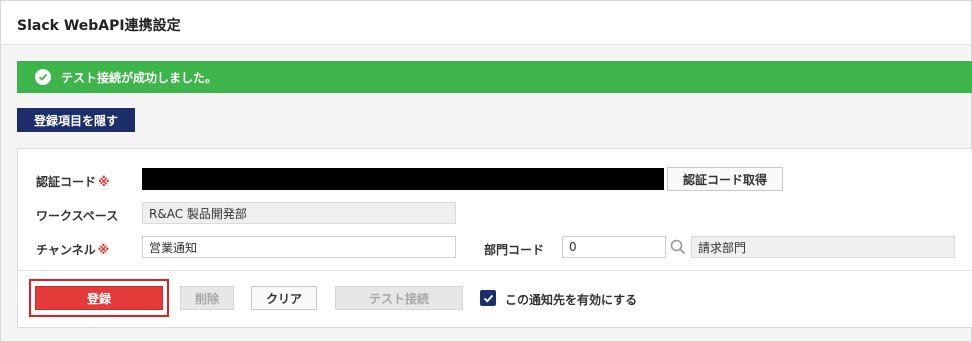 Image resolution: width=972 pixels, height=342 pixels. I want to click on enable-checkbox, so click(488, 298).